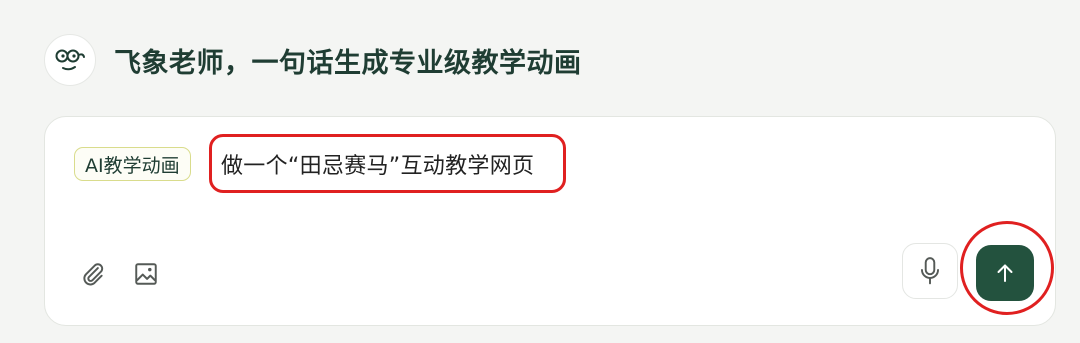  I want to click on cartoon-face-with-glasses-icon, so click(70, 60).